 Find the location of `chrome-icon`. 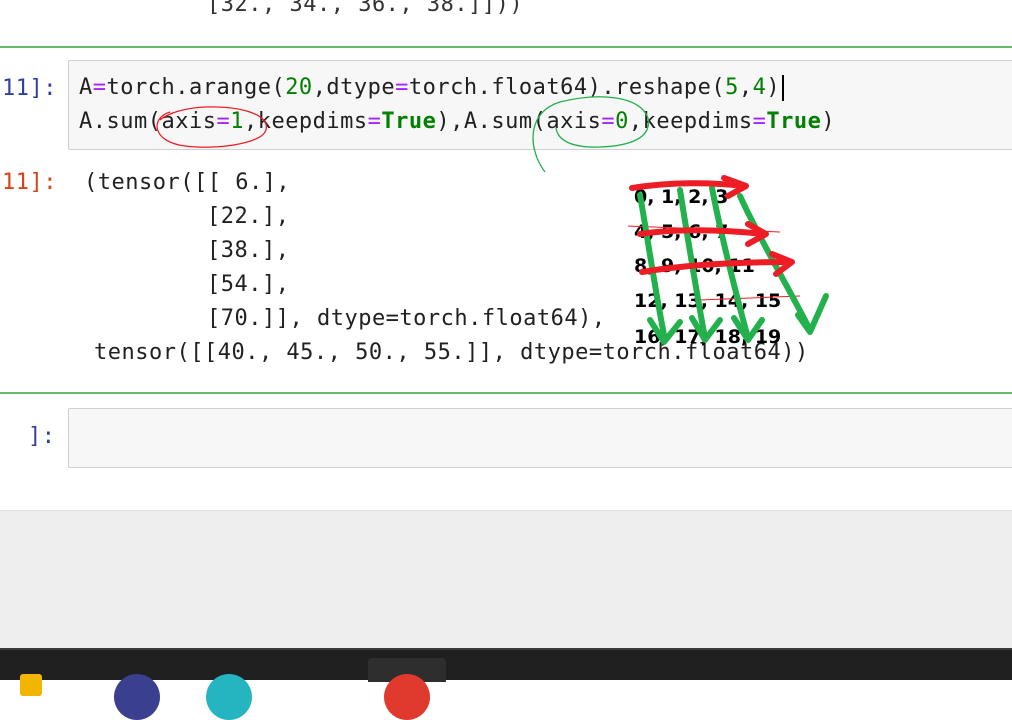

chrome-icon is located at coordinates (407, 697).